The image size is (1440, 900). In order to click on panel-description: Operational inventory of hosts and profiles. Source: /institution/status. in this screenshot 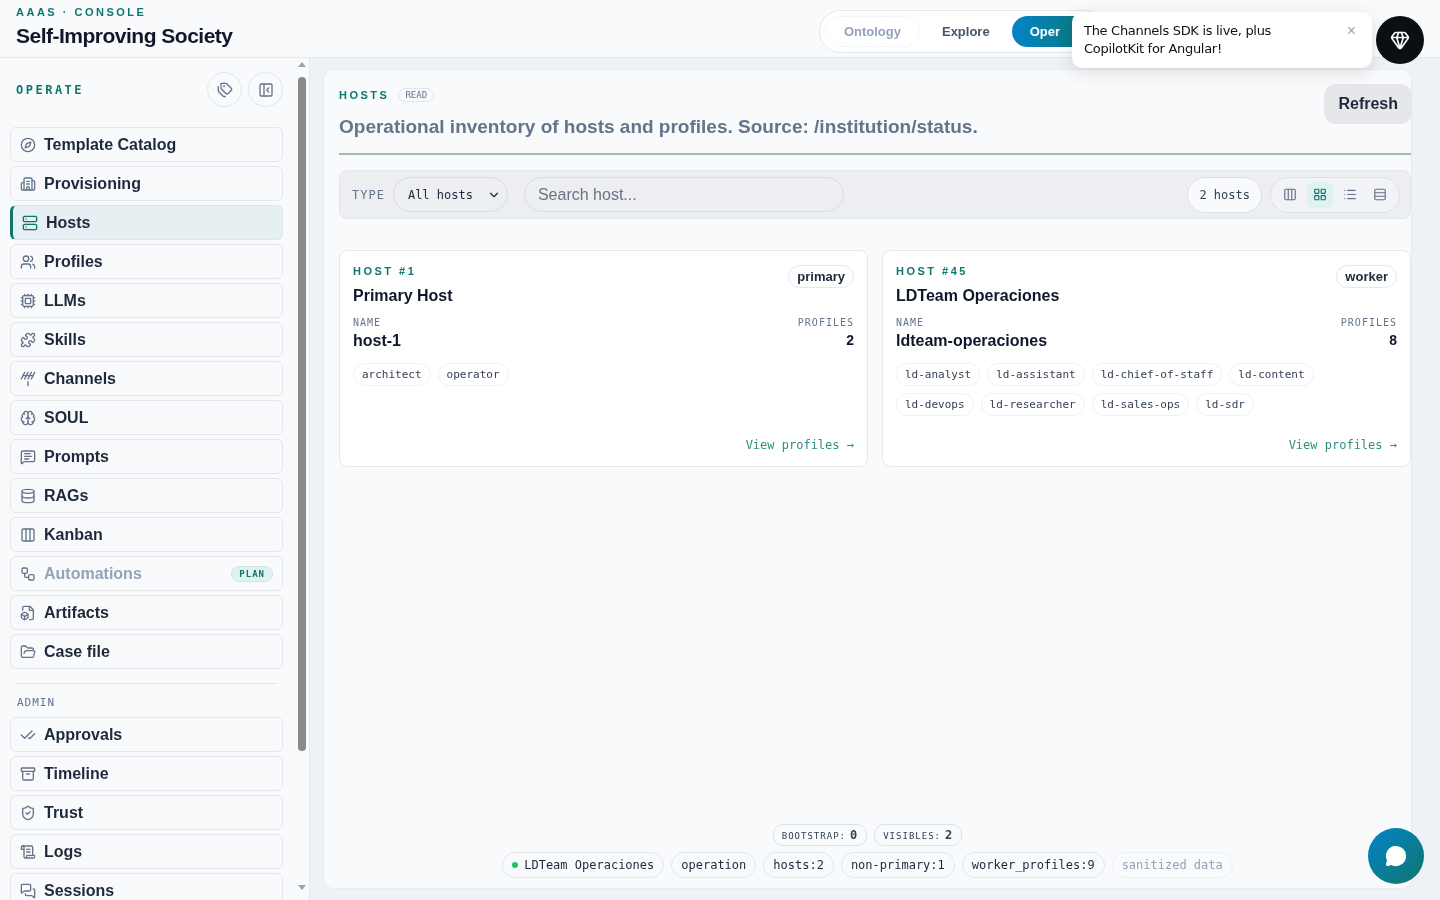, I will do `click(658, 127)`.